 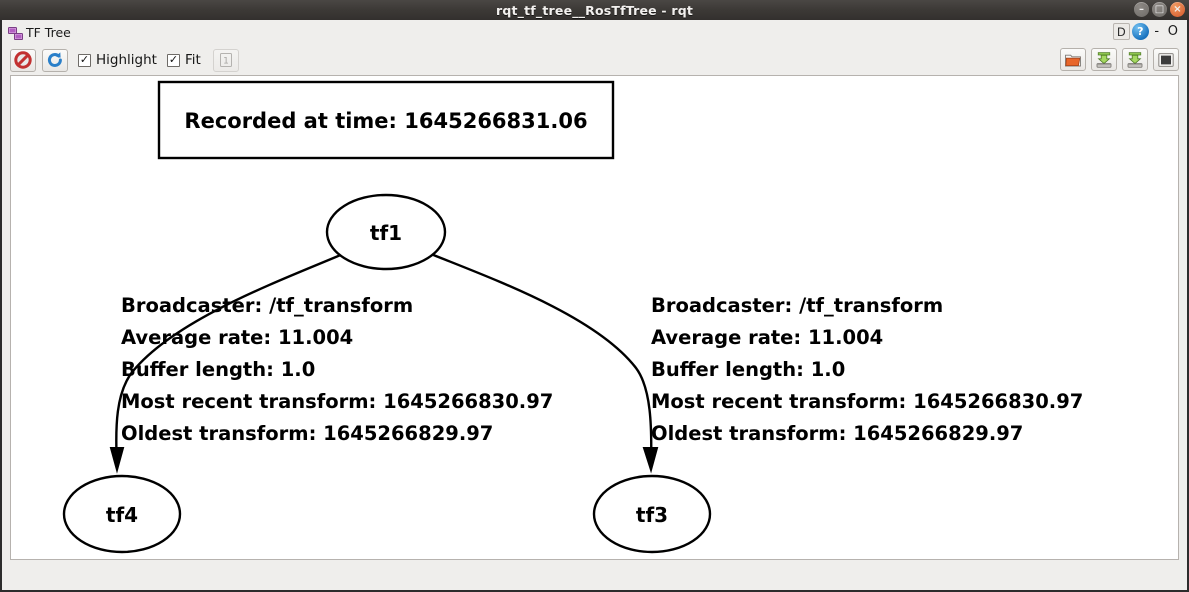 I want to click on highlight-checkbox-box: ✓, so click(x=84, y=60).